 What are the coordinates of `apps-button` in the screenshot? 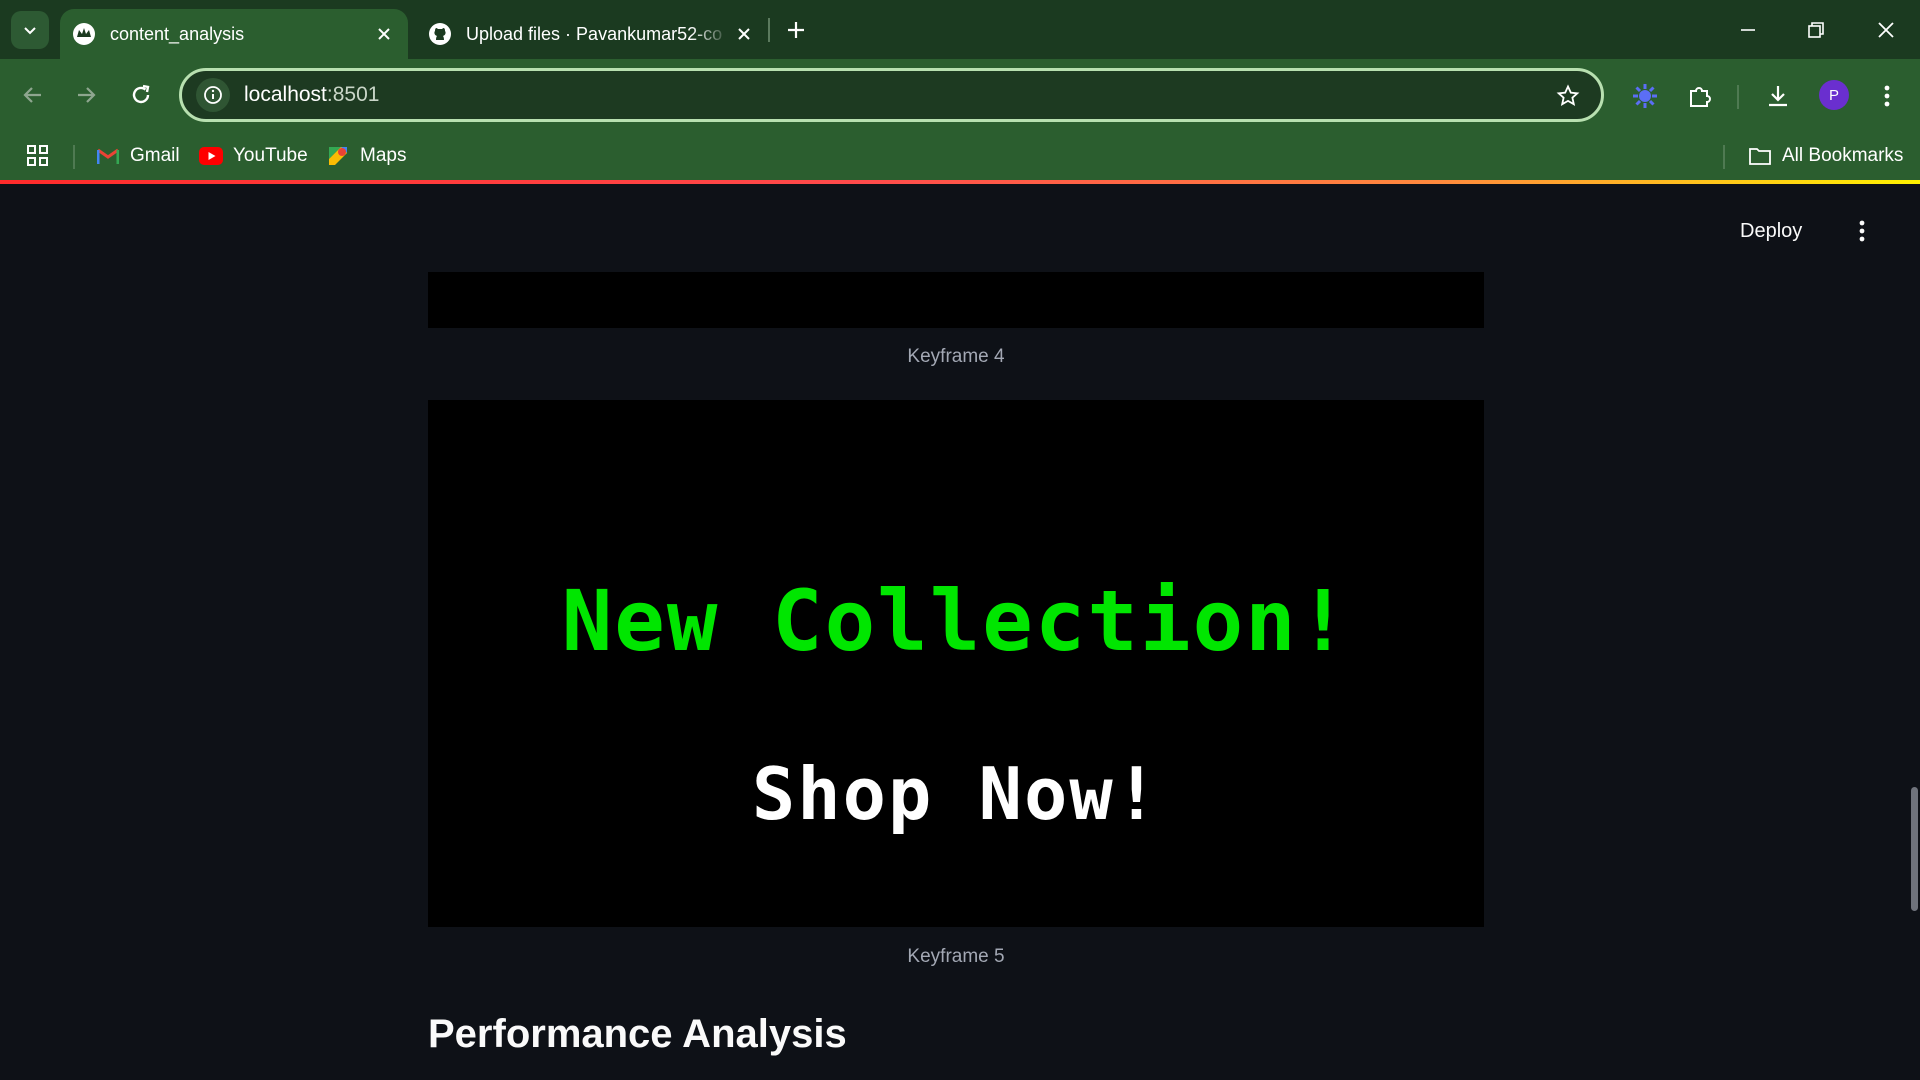 It's located at (38, 156).